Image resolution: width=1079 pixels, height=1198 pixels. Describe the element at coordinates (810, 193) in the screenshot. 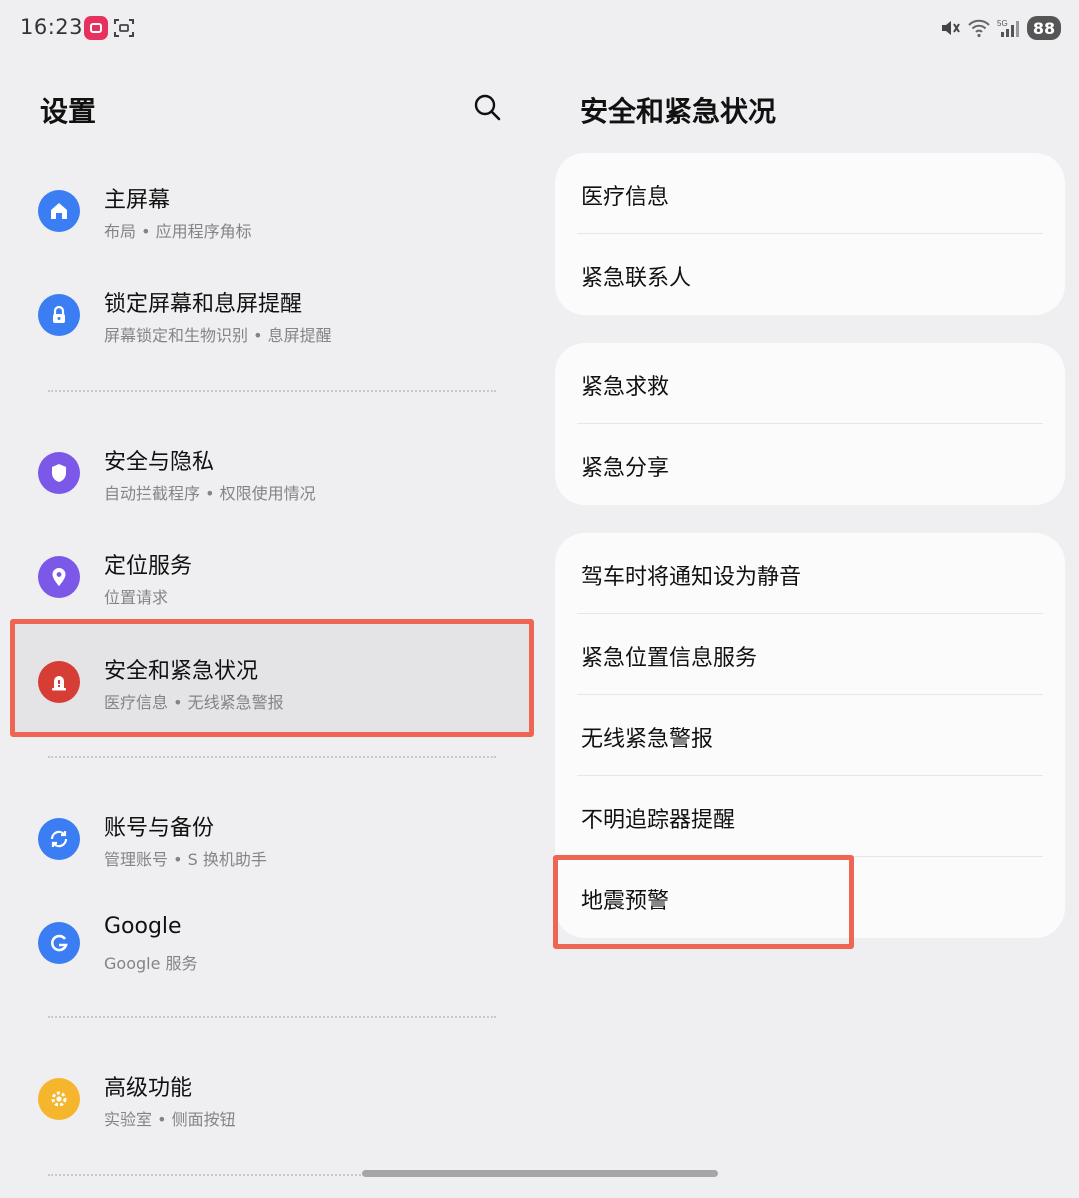

I see `setting-row-medical-info: 医疗信息` at that location.